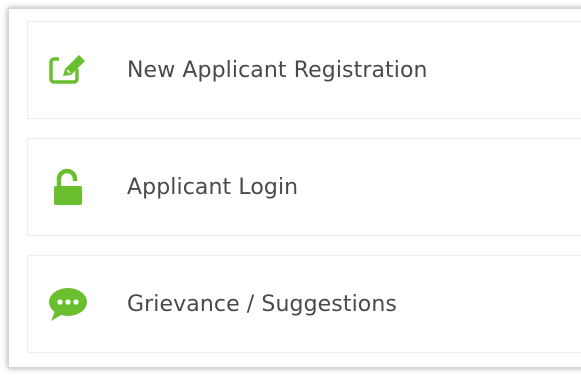  Describe the element at coordinates (277, 70) in the screenshot. I see `new-applicant-registration-label: New Applicant Registration` at that location.